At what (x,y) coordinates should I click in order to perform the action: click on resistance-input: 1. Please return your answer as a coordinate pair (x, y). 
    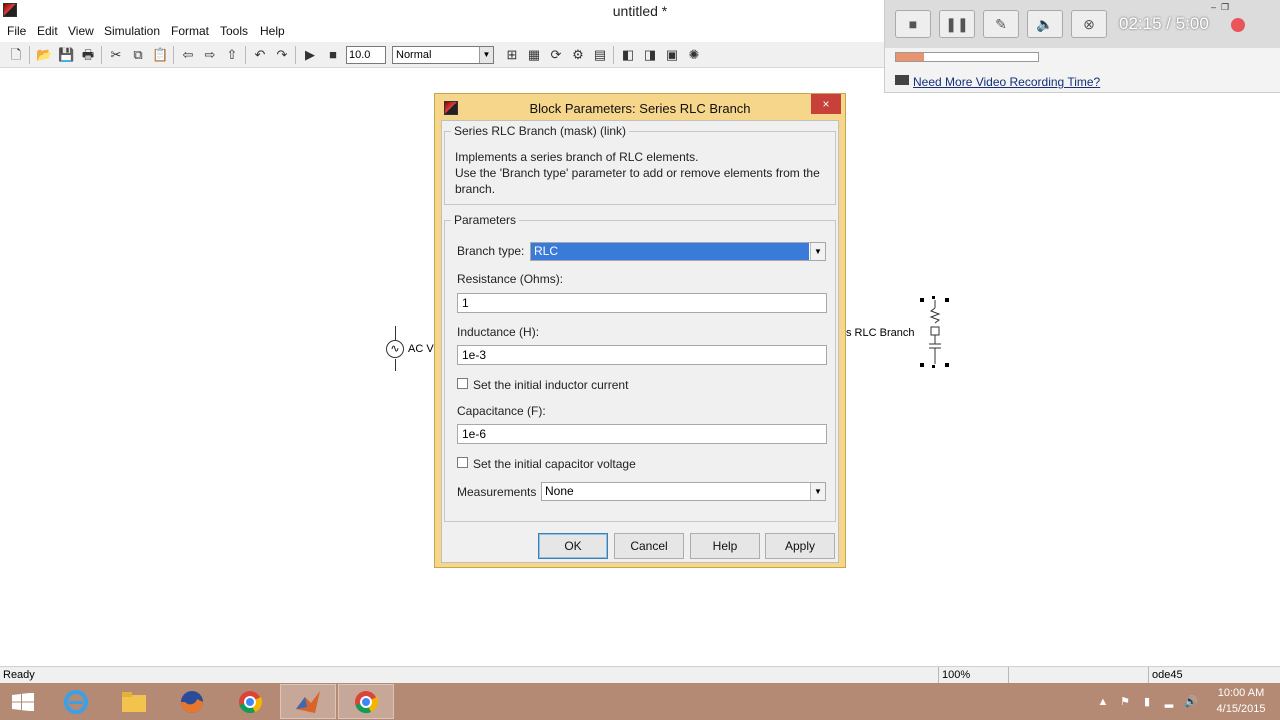
    Looking at the image, I should click on (642, 303).